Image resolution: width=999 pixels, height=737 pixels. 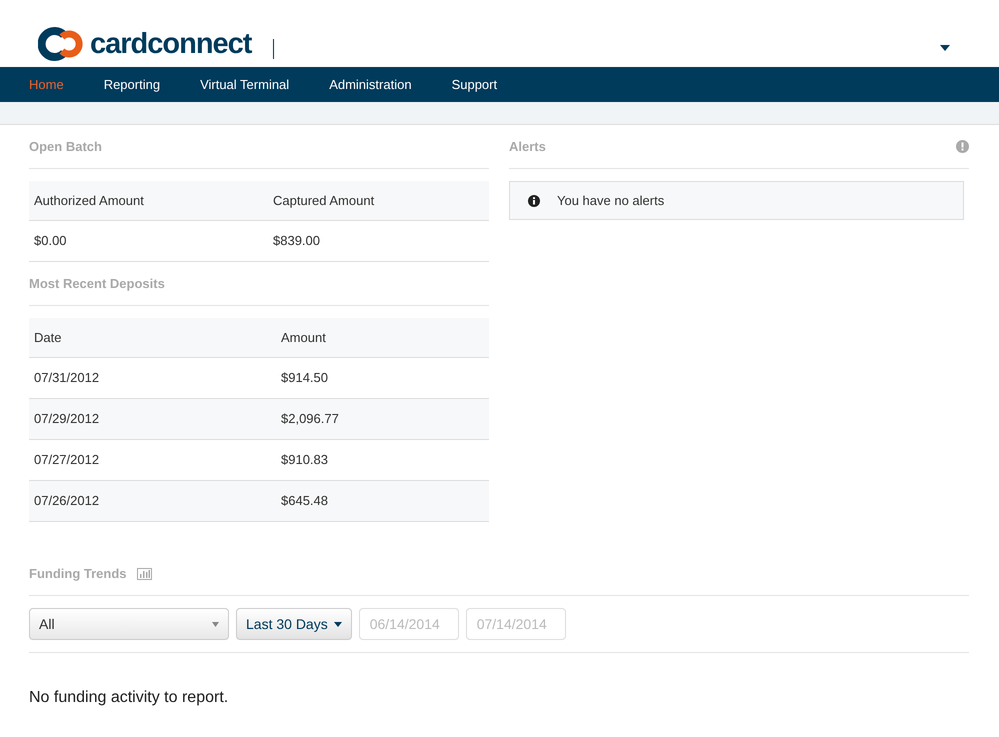 What do you see at coordinates (51, 241) in the screenshot?
I see `table-cell-text: $0.00` at bounding box center [51, 241].